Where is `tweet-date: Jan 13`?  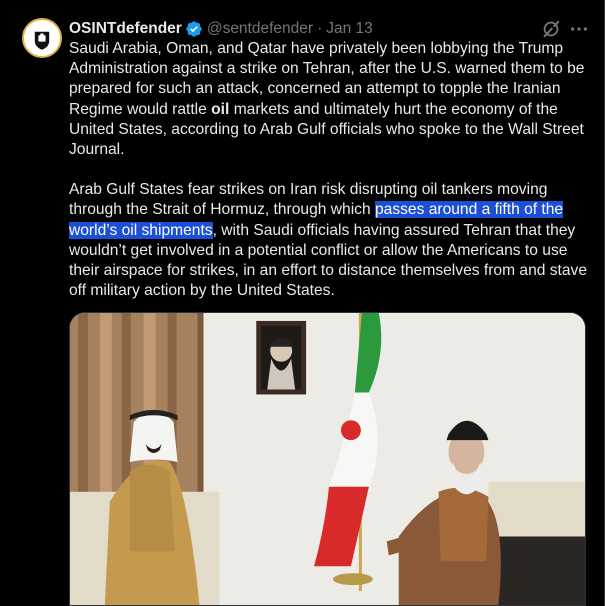
tweet-date: Jan 13 is located at coordinates (349, 29).